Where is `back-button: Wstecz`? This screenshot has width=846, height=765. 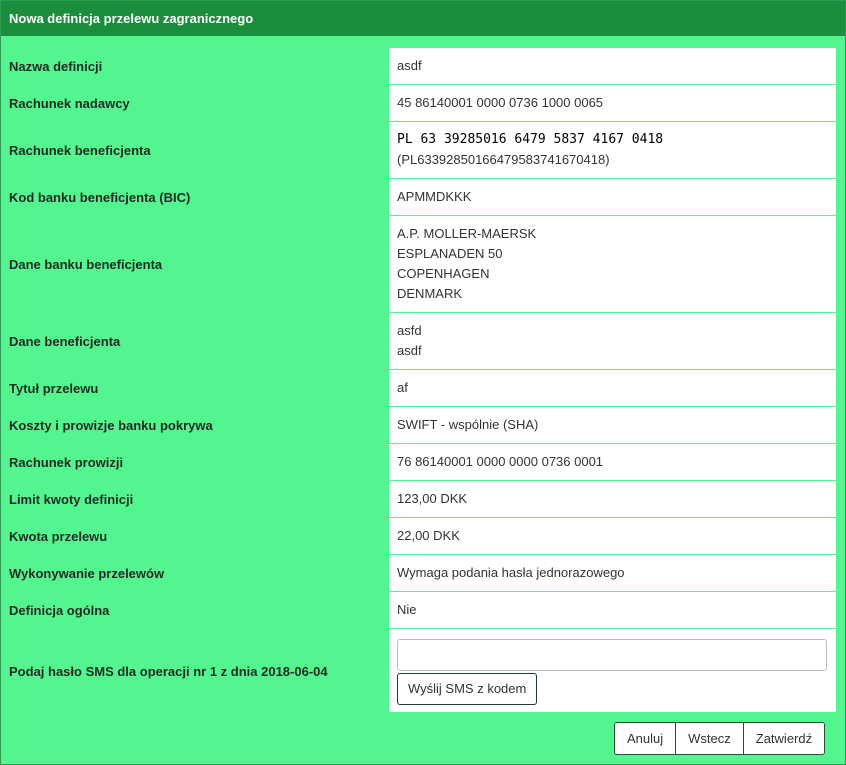
back-button: Wstecz is located at coordinates (709, 738).